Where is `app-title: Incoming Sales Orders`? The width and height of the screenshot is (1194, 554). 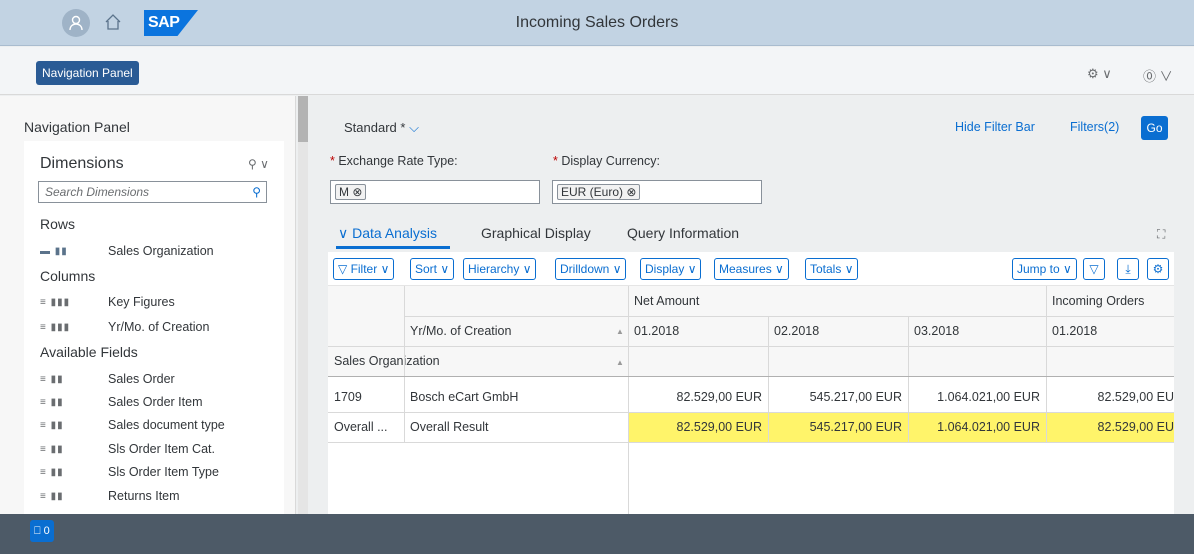
app-title: Incoming Sales Orders is located at coordinates (597, 22).